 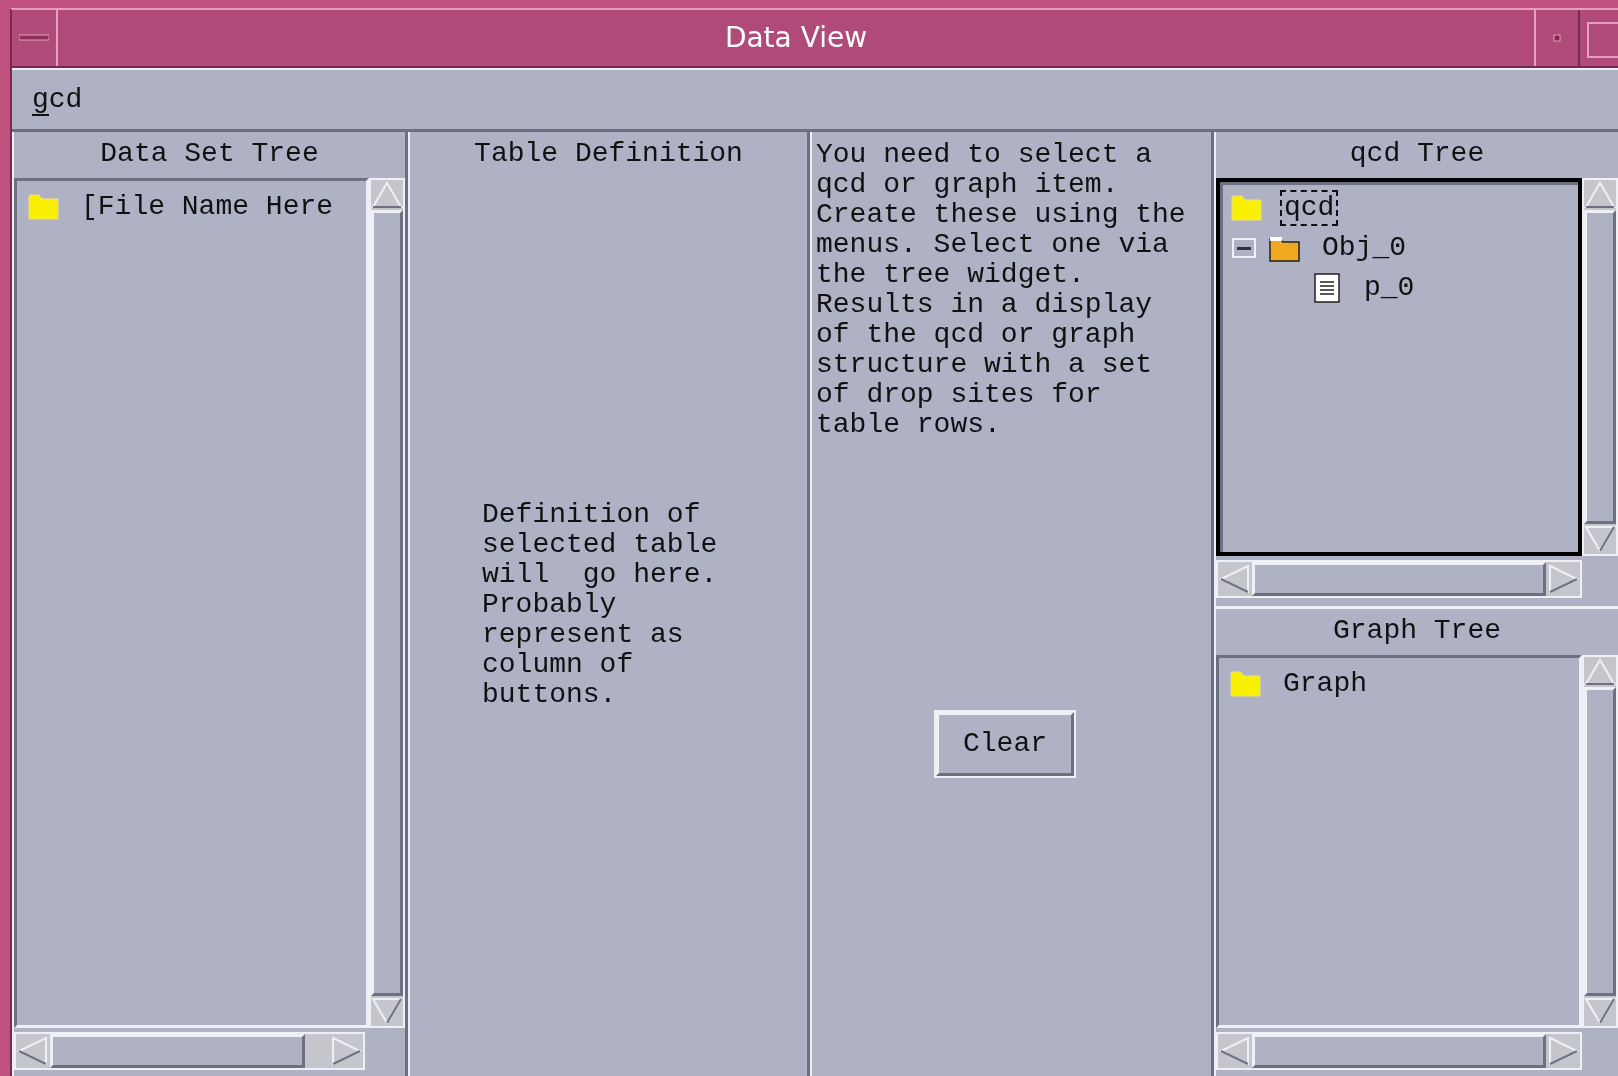 I want to click on clear-button: Clear, so click(x=1005, y=744).